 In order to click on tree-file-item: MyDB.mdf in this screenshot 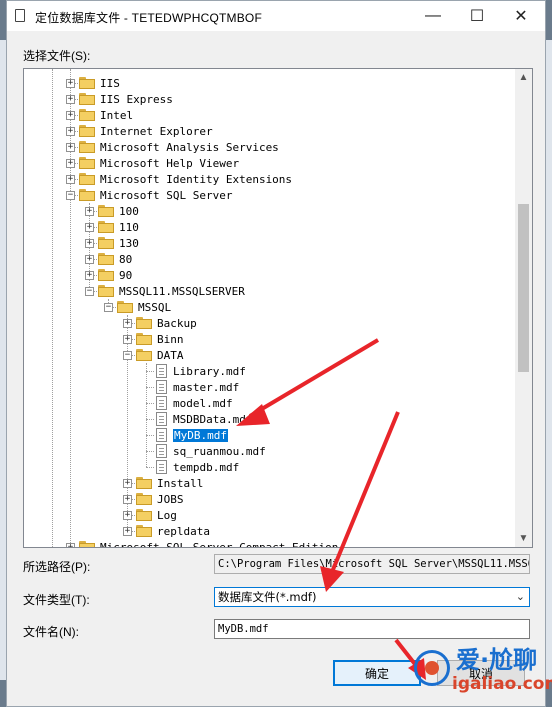, I will do `click(192, 435)`.